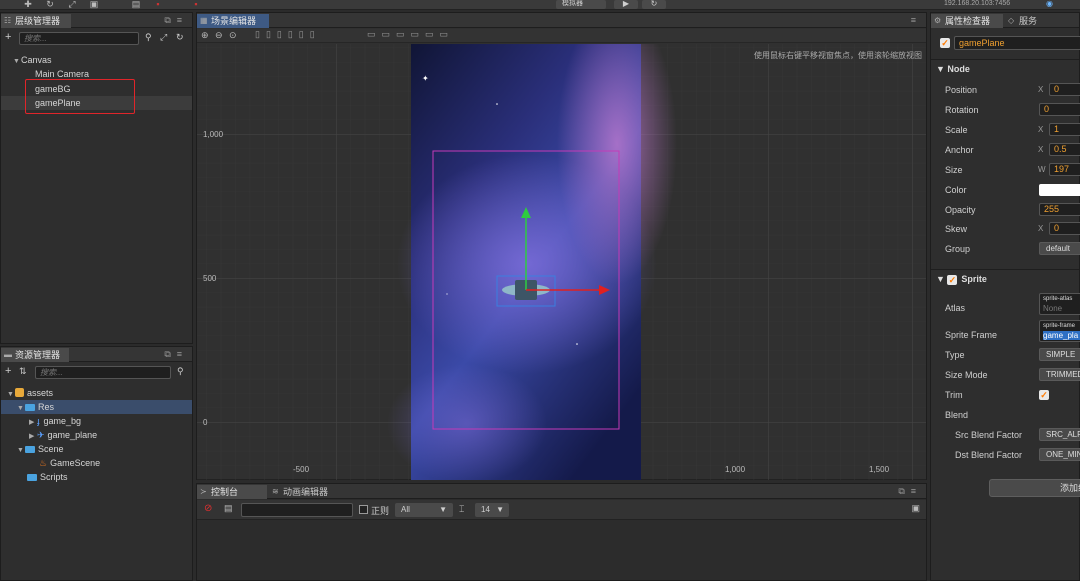 The image size is (1080, 581). What do you see at coordinates (205, 35) in the screenshot?
I see `zoom-in-icon: ⊕` at bounding box center [205, 35].